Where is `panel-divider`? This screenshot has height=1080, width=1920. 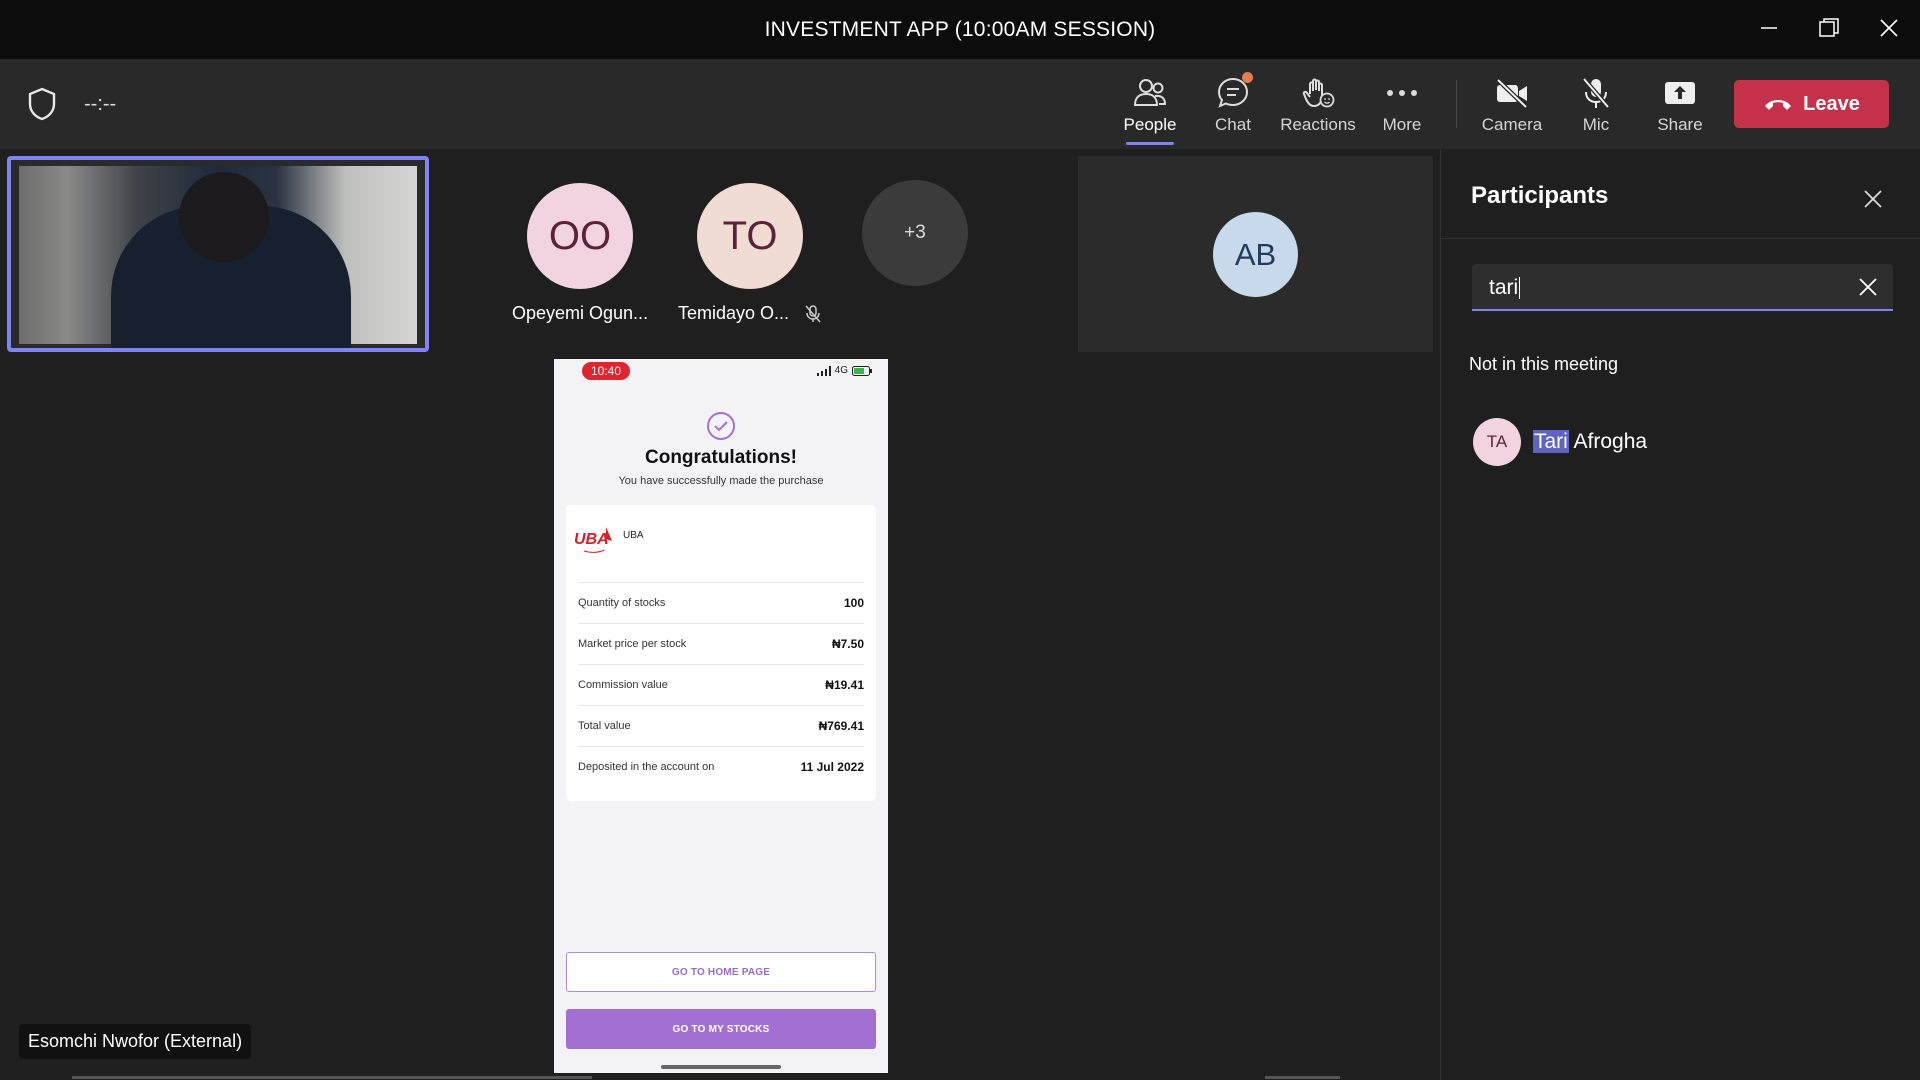 panel-divider is located at coordinates (1680, 238).